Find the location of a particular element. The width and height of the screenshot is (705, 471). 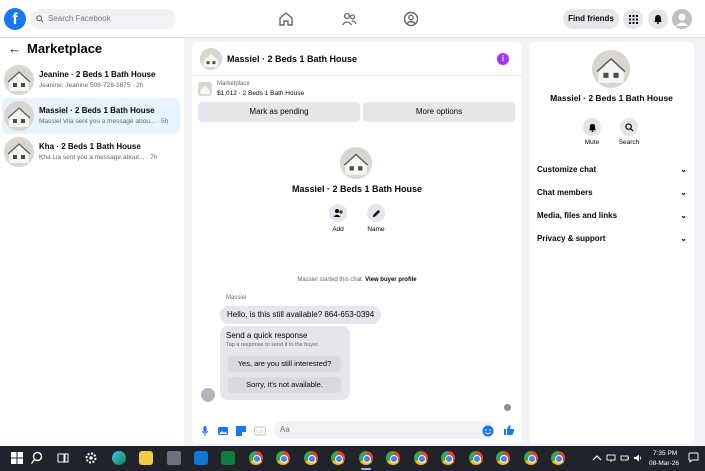

search-label: Search is located at coordinates (629, 142).